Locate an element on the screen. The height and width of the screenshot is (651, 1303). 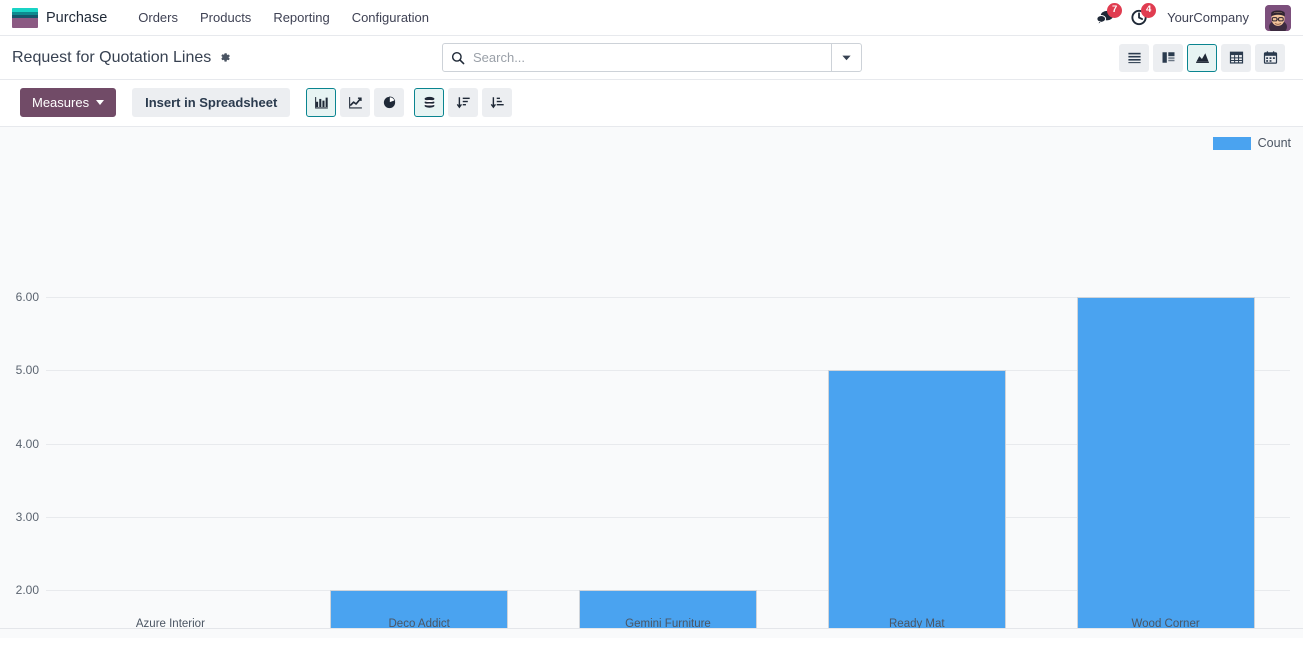
search-view is located at coordinates (652, 57).